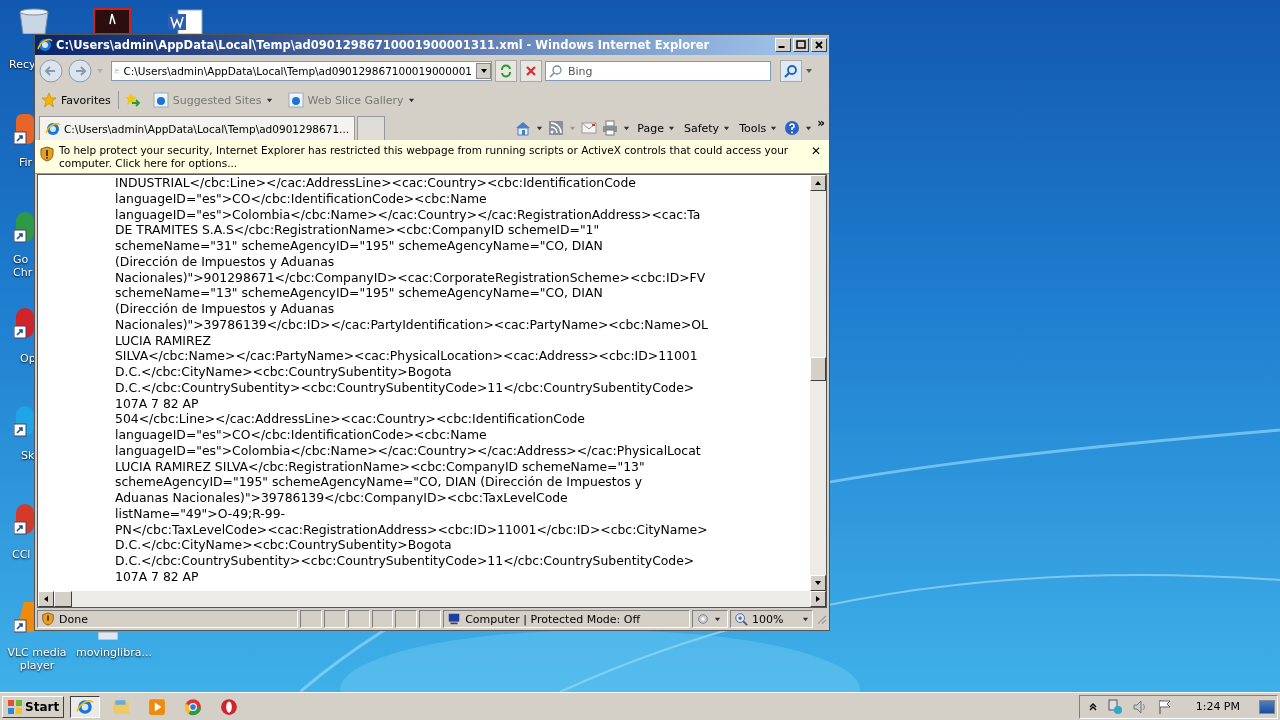 This screenshot has height=720, width=1280. I want to click on desktop-icon-label: Fir, so click(26, 162).